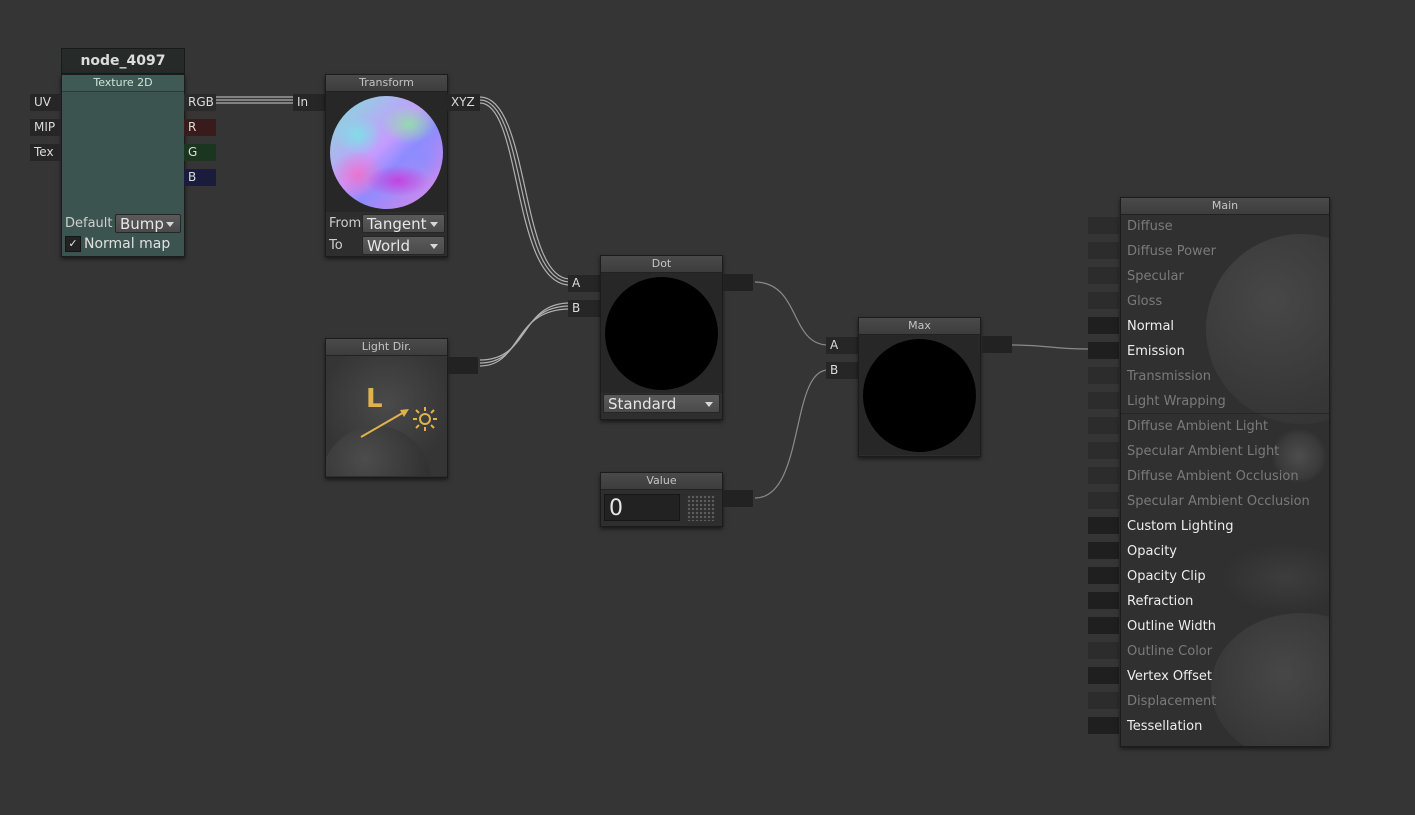 The image size is (1415, 815). I want to click on preview-area: L, so click(386, 416).